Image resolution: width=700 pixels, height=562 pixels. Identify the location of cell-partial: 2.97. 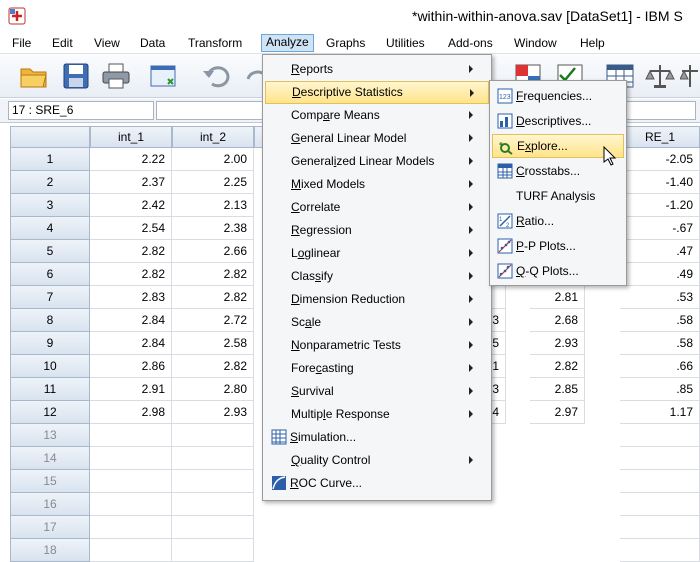
(557, 412).